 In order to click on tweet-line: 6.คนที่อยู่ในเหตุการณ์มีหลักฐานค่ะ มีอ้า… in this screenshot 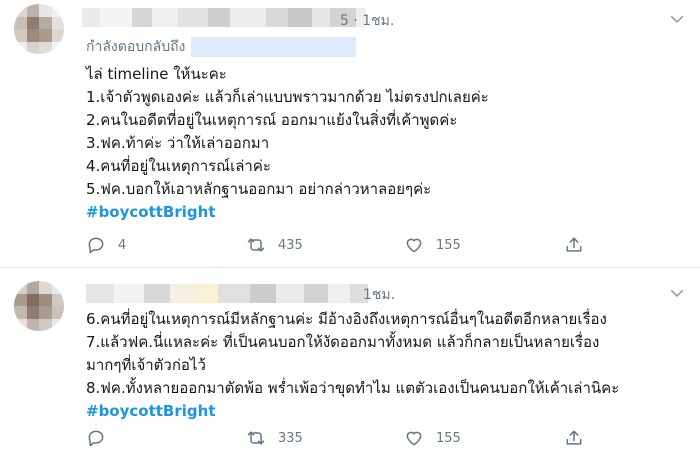, I will do `click(346, 319)`.